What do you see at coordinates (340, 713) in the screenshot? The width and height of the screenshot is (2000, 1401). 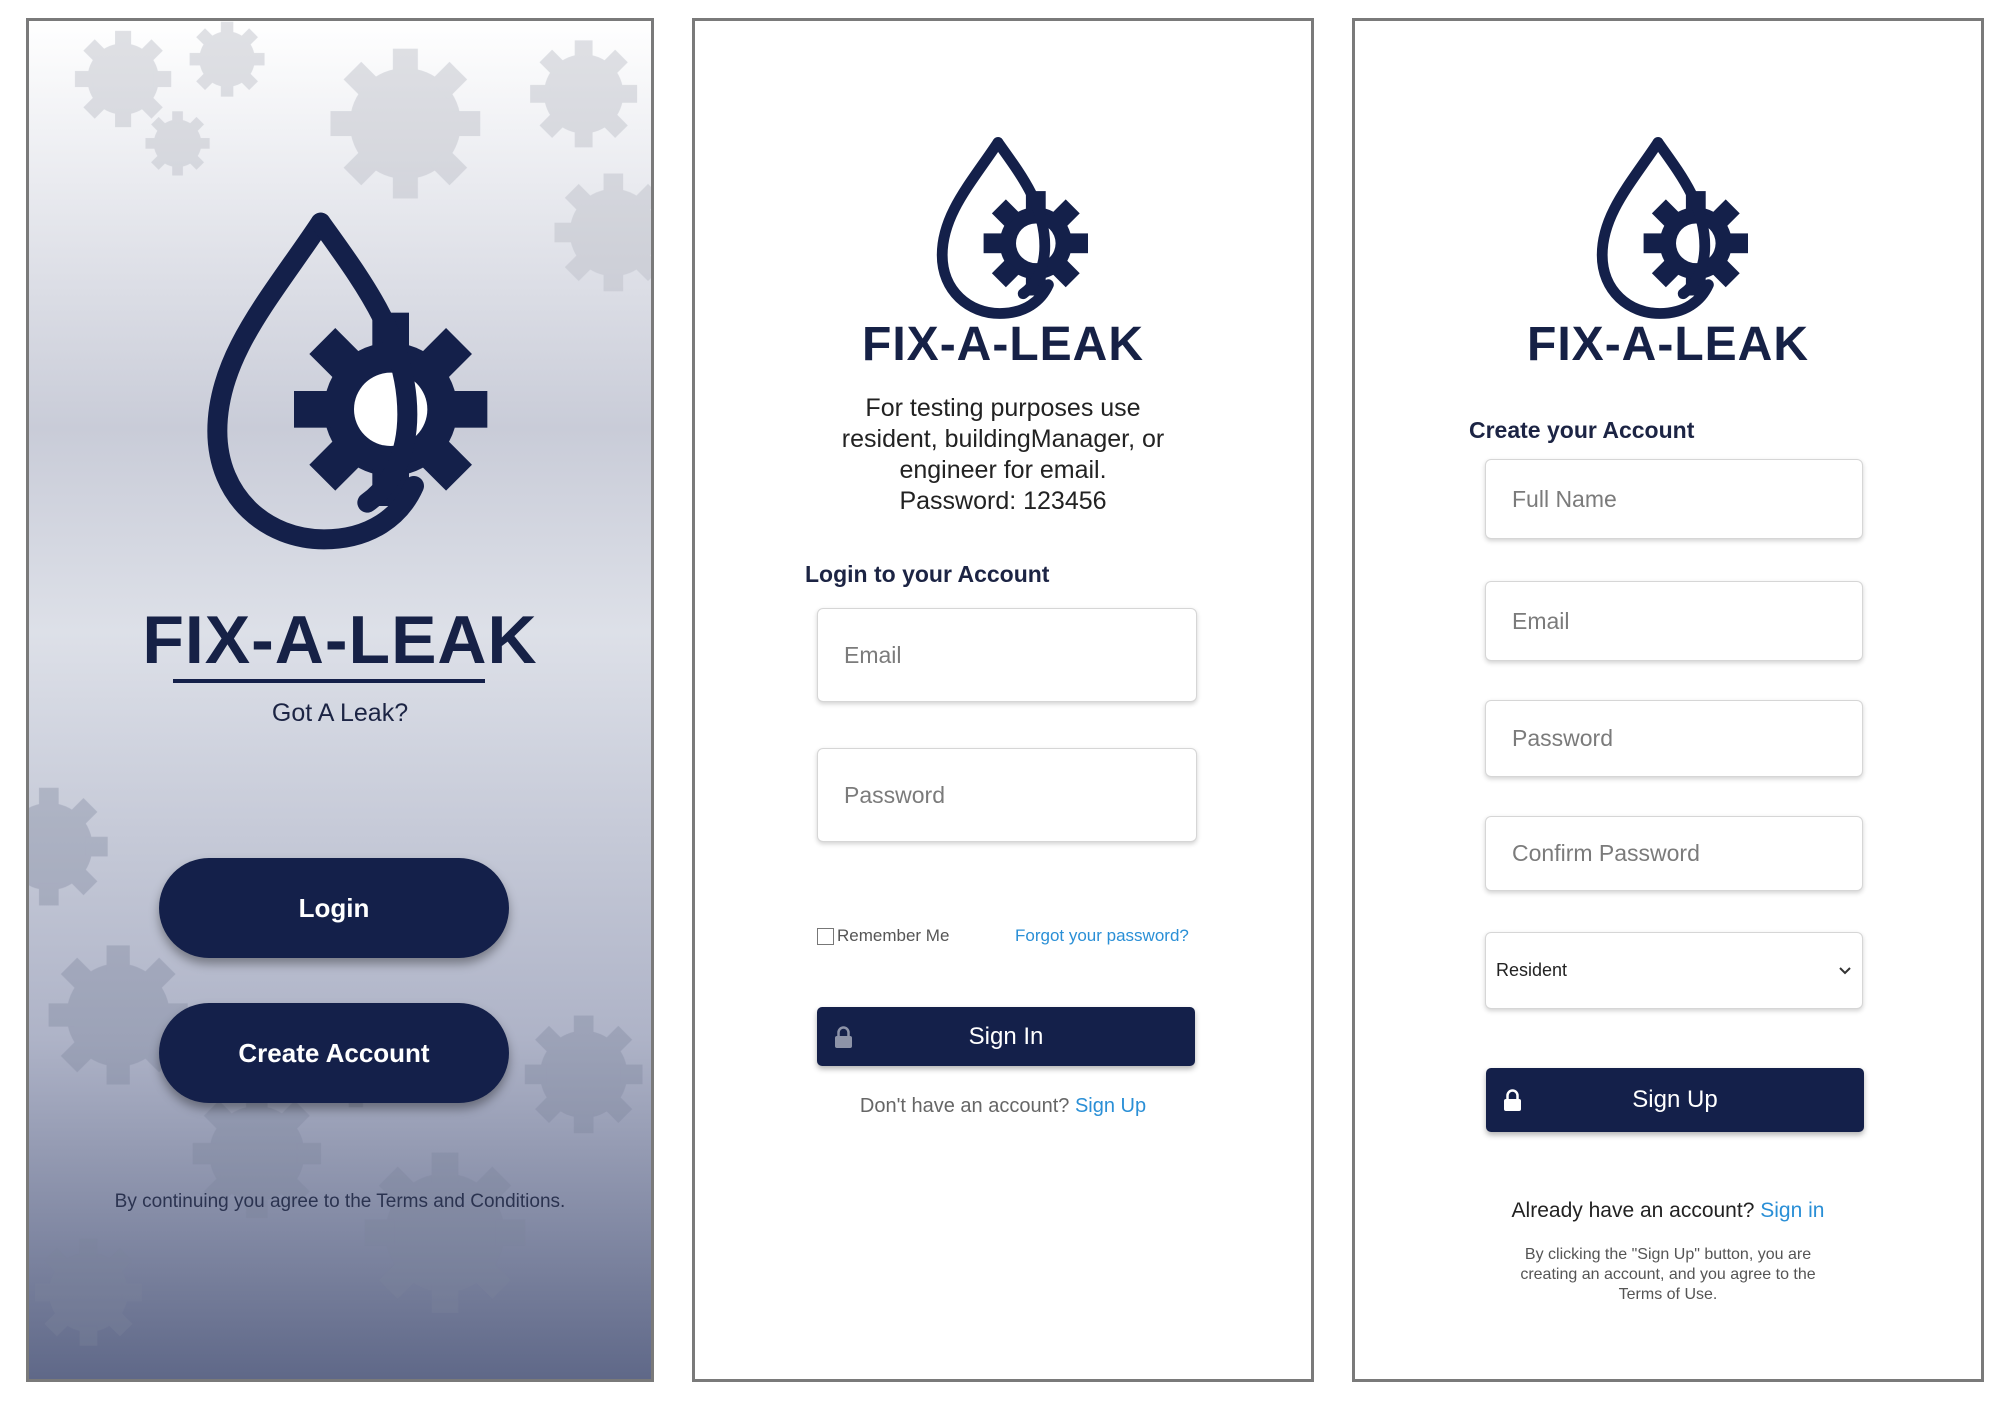 I see `tagline: Got A Leak?` at bounding box center [340, 713].